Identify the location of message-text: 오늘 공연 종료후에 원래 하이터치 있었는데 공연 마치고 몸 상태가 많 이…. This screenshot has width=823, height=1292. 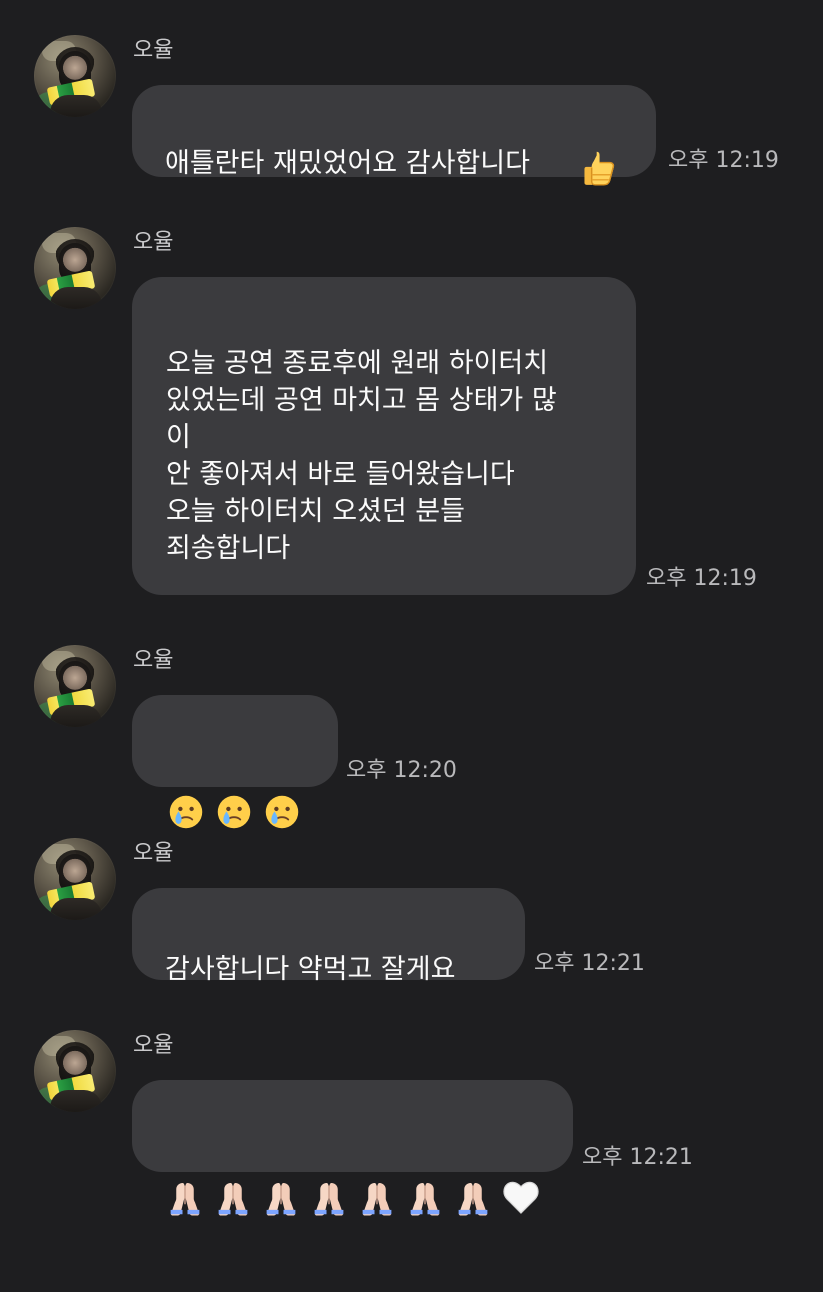
(361, 456).